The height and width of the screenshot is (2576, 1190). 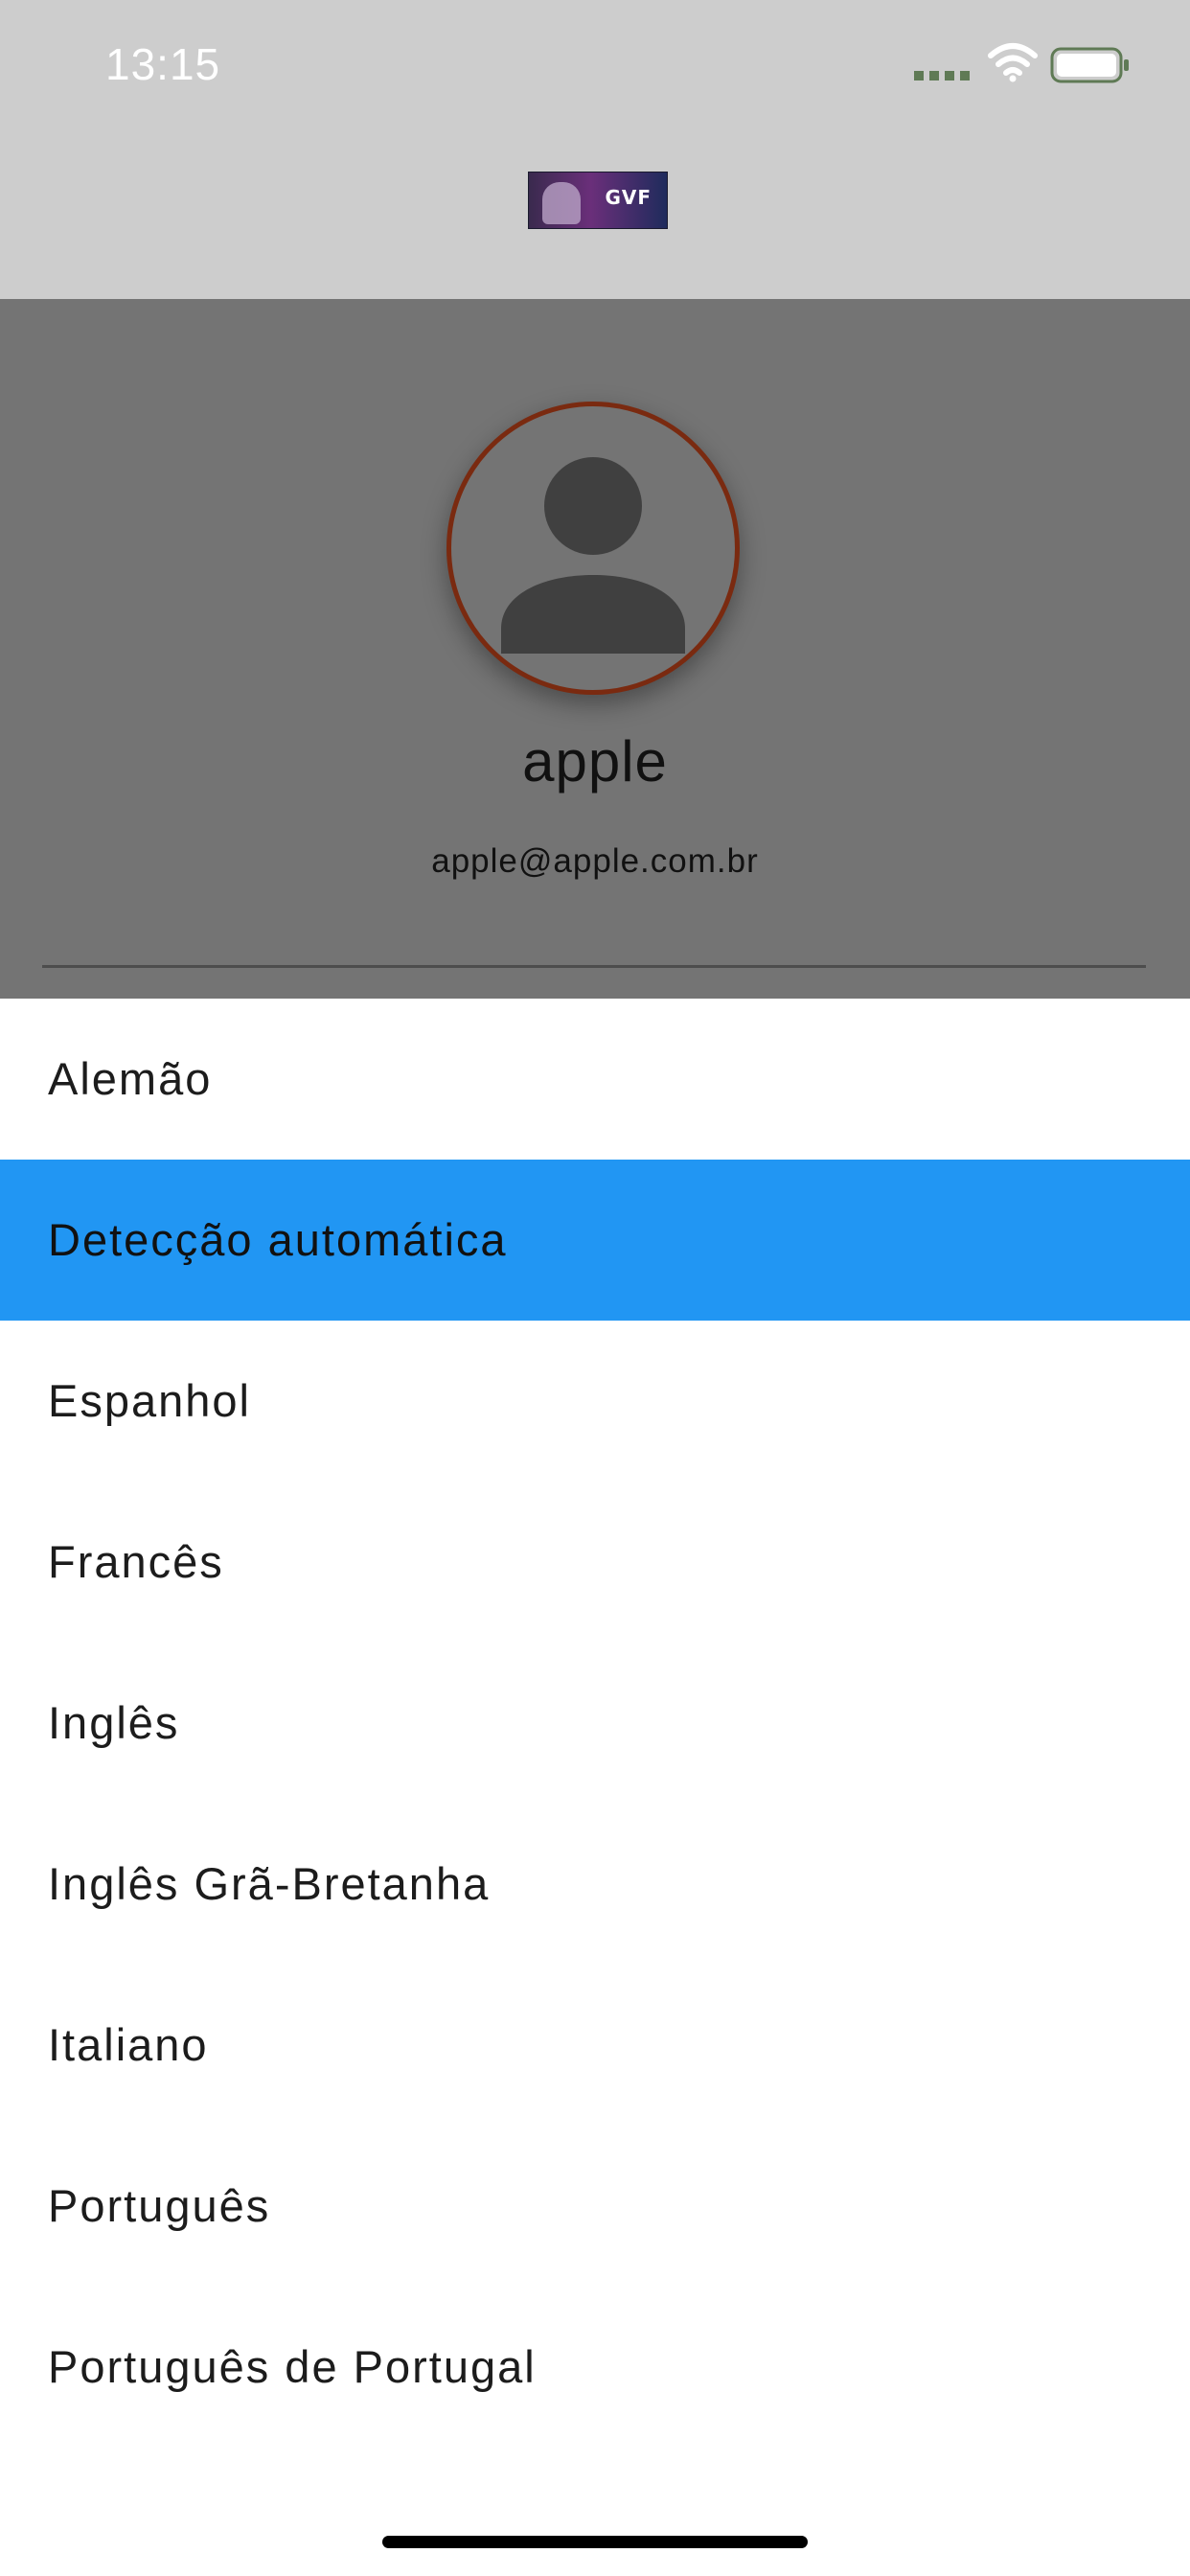 I want to click on language-option-espanhol: Espanhol, so click(x=595, y=1401).